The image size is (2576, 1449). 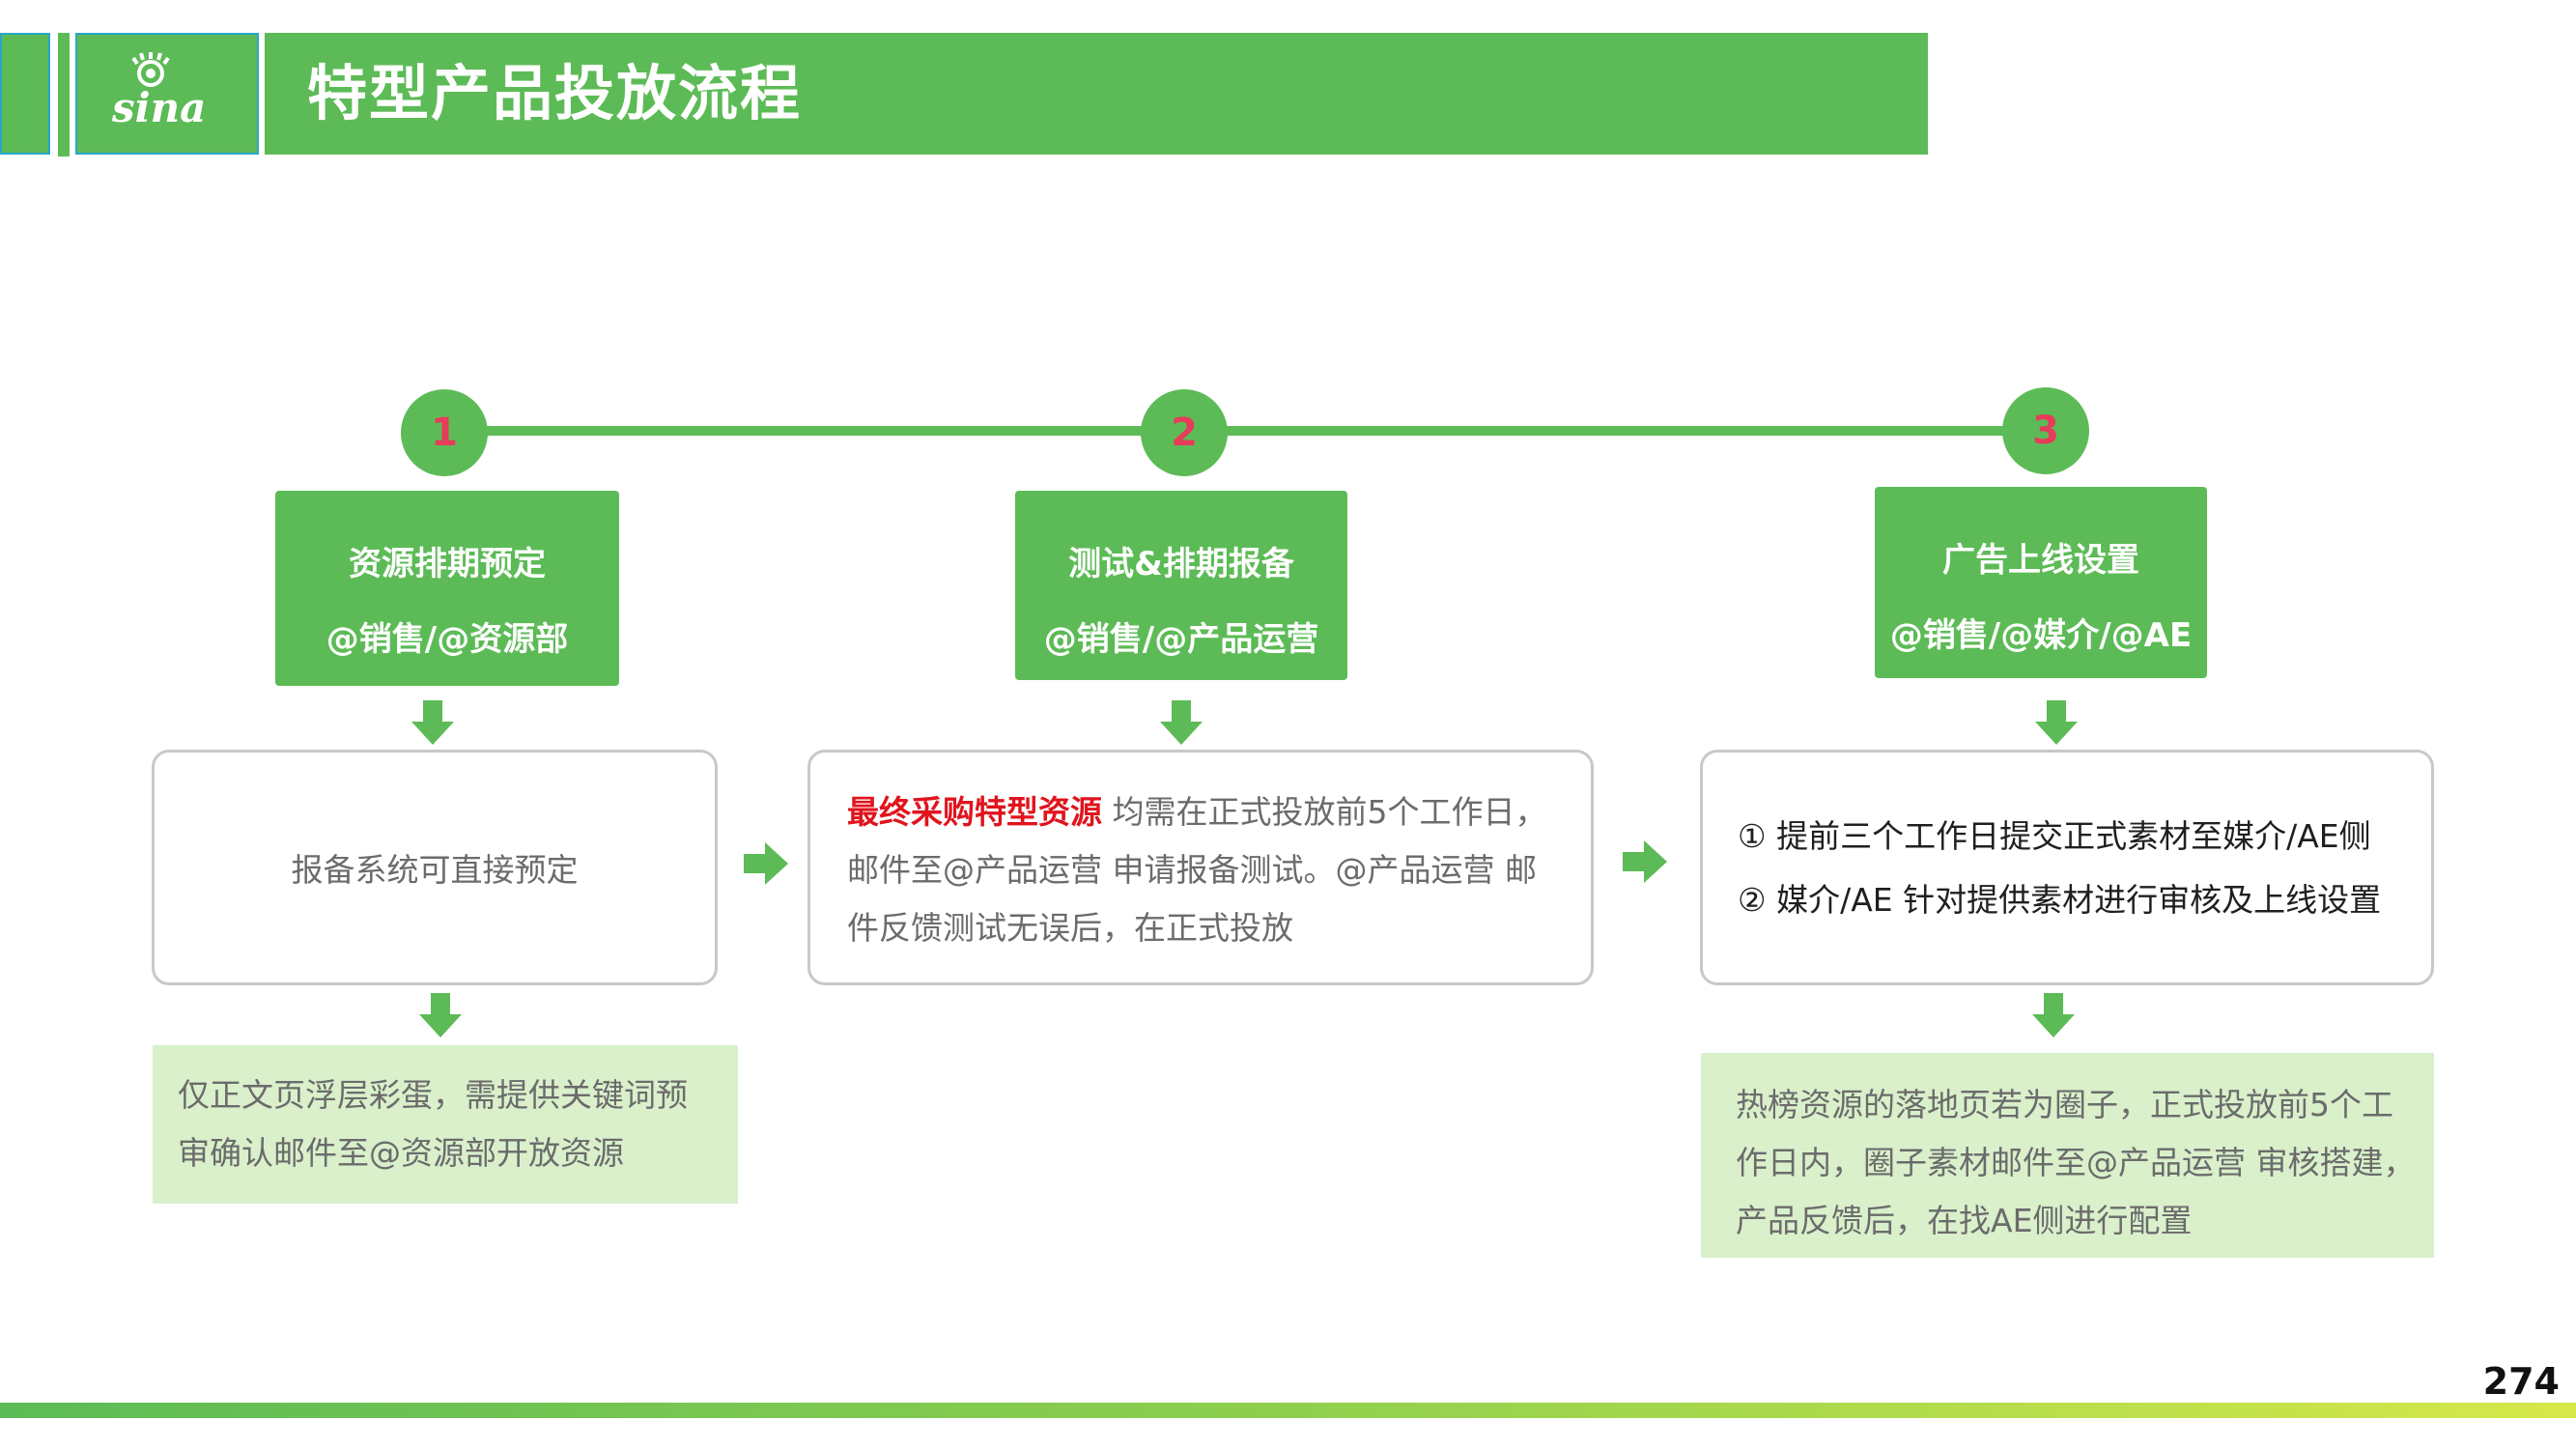 I want to click on note-3-line-3: 产品反馈后，在找AE侧进行配置, so click(x=1964, y=1220).